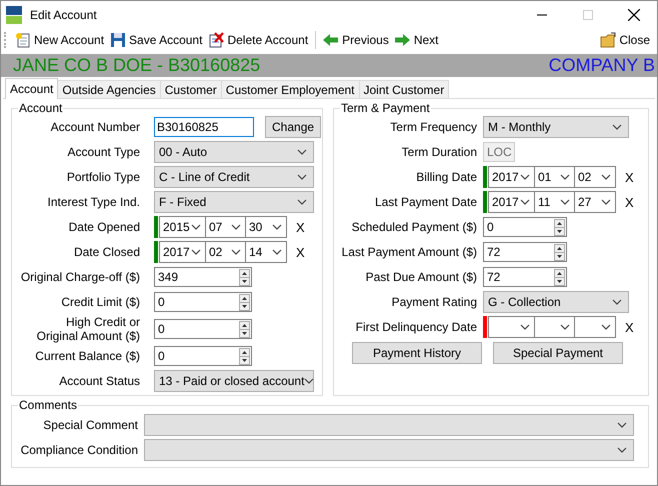 The image size is (658, 486). What do you see at coordinates (93, 202) in the screenshot?
I see `field-label: Interest Type Ind.` at bounding box center [93, 202].